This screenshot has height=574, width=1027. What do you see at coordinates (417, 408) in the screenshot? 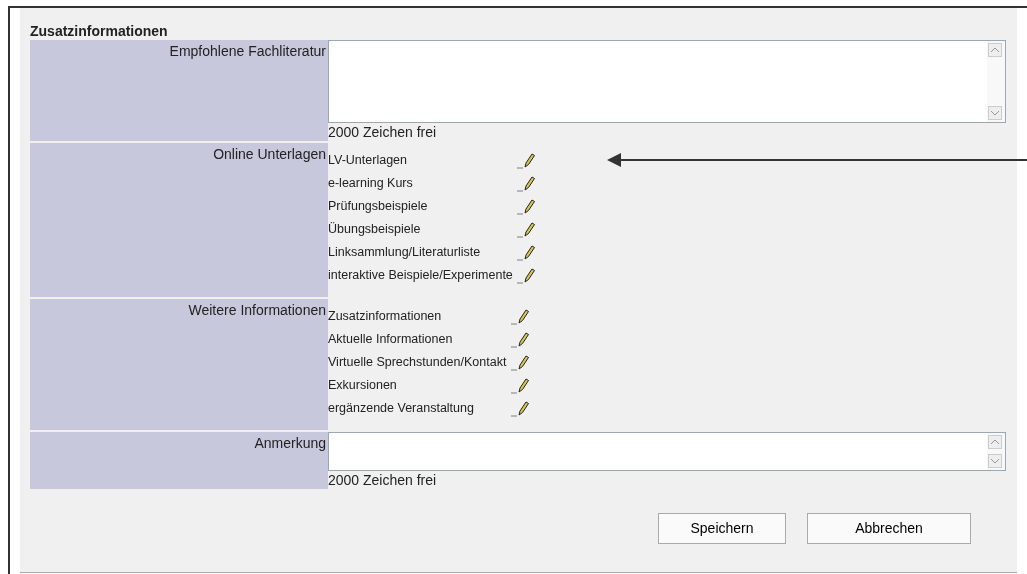
I see `resource-link: ergänzende Veranstaltung` at bounding box center [417, 408].